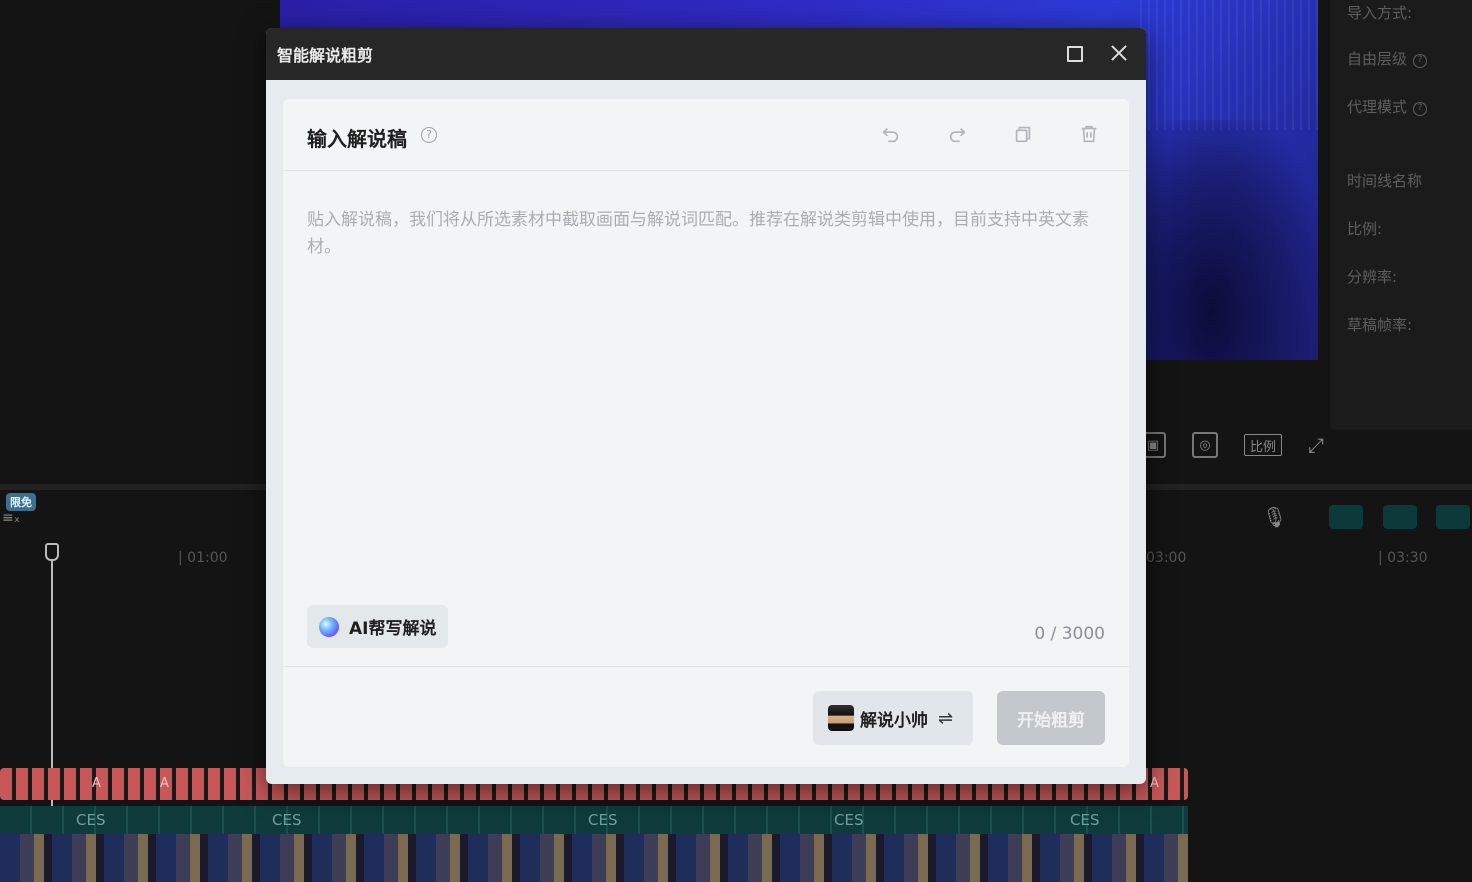 The image size is (1472, 882). I want to click on maximize-icon, so click(1075, 54).